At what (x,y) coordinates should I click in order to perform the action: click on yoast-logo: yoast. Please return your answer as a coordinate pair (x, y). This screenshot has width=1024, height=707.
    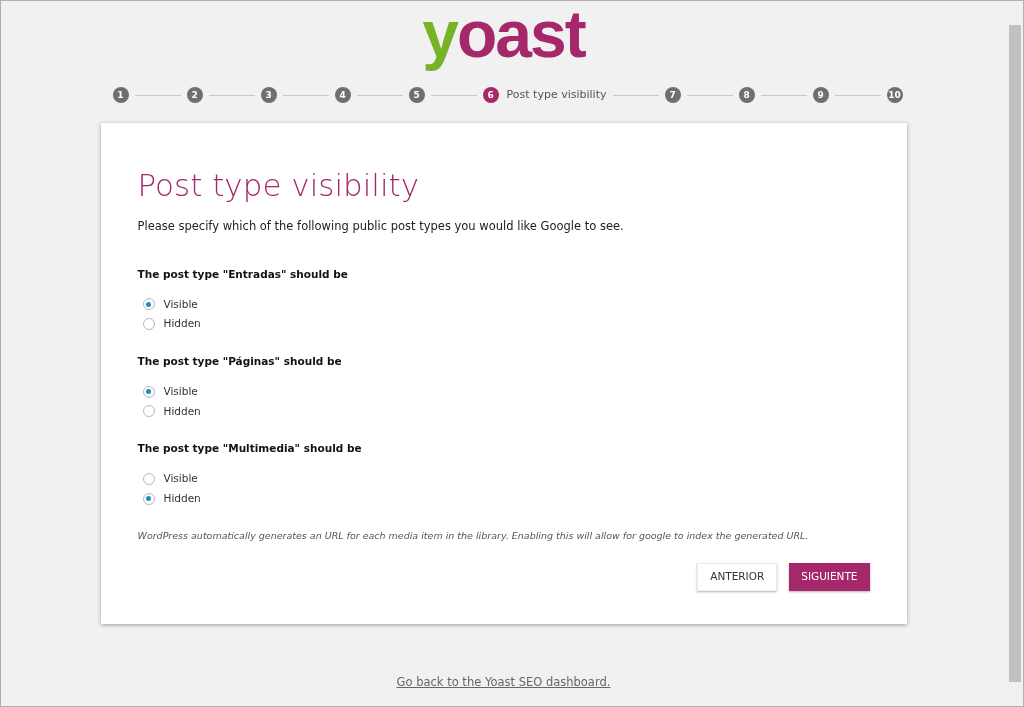
    Looking at the image, I should click on (503, 35).